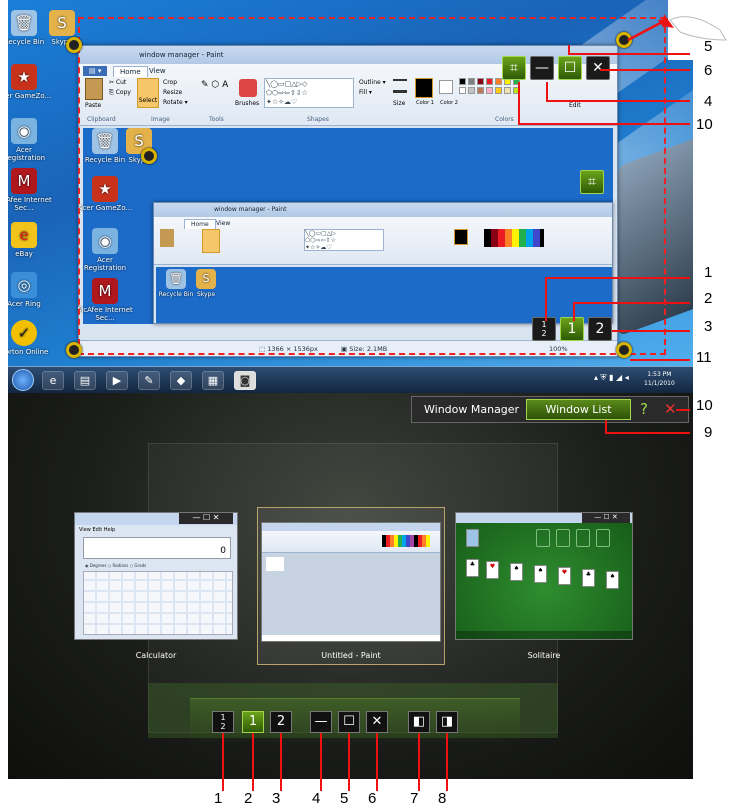 The height and width of the screenshot is (809, 730). Describe the element at coordinates (708, 46) in the screenshot. I see `callout-5: 5` at that location.